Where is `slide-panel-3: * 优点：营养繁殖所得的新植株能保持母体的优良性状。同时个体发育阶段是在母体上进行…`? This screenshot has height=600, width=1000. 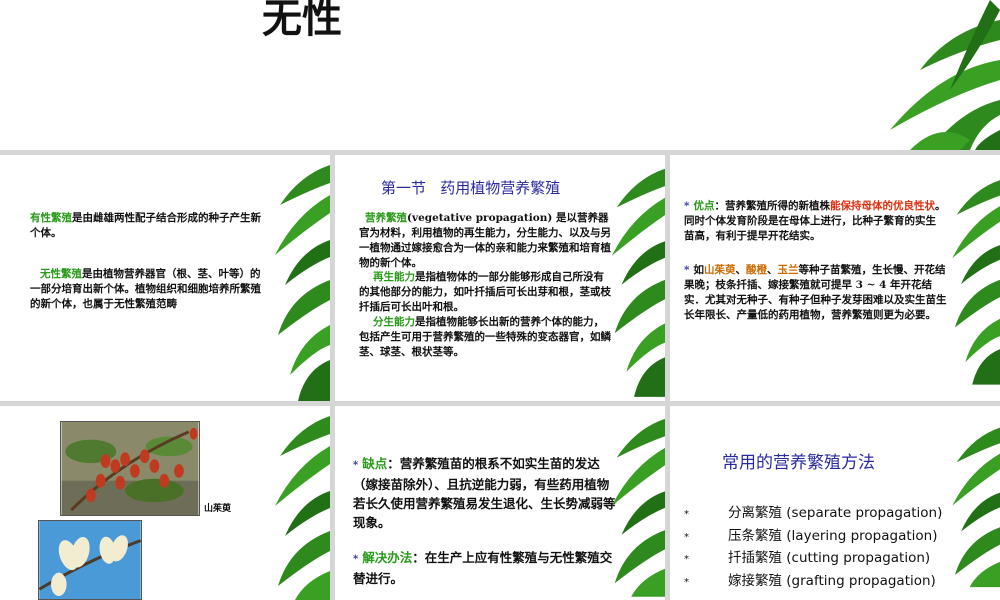
slide-panel-3: * 优点：营养繁殖所得的新植株能保持母体的优良性状。同时个体发育阶段是在母体上进行… is located at coordinates (835, 278).